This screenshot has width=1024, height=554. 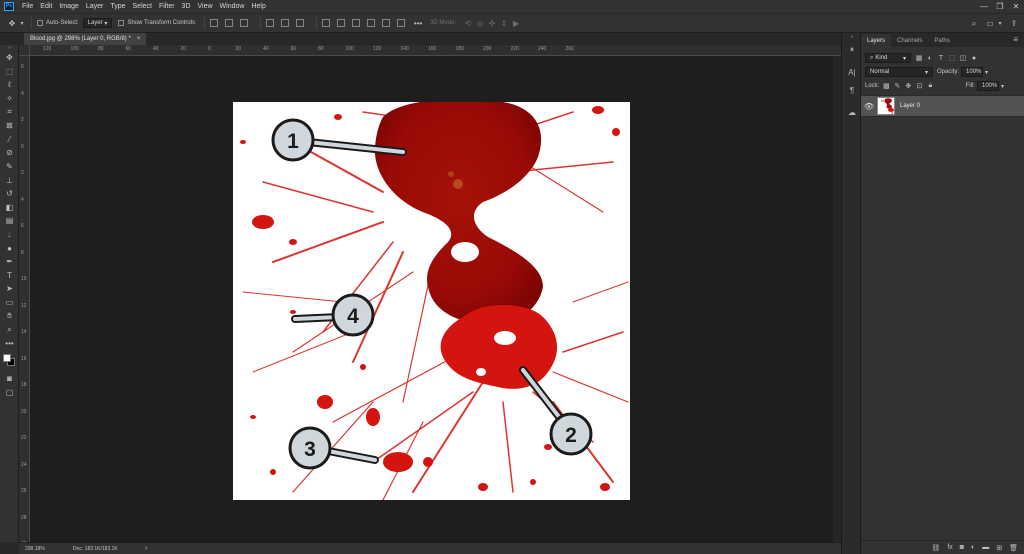 I want to click on lock-all-icon: 🔒︎, so click(x=930, y=86).